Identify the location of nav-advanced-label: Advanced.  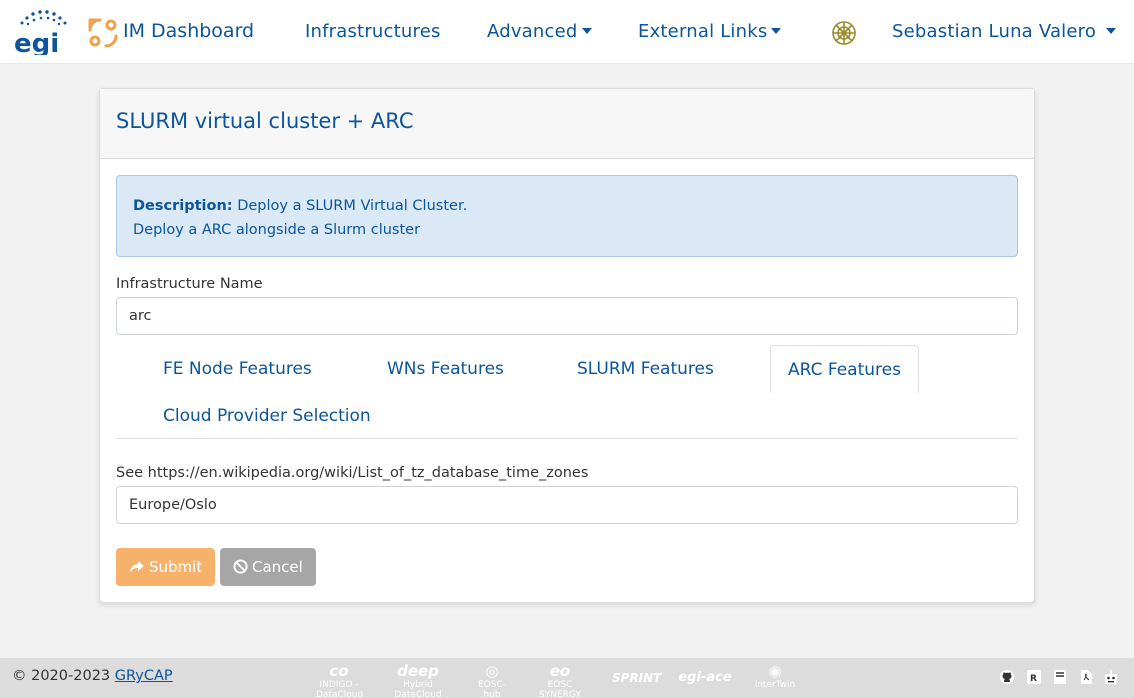
(532, 31).